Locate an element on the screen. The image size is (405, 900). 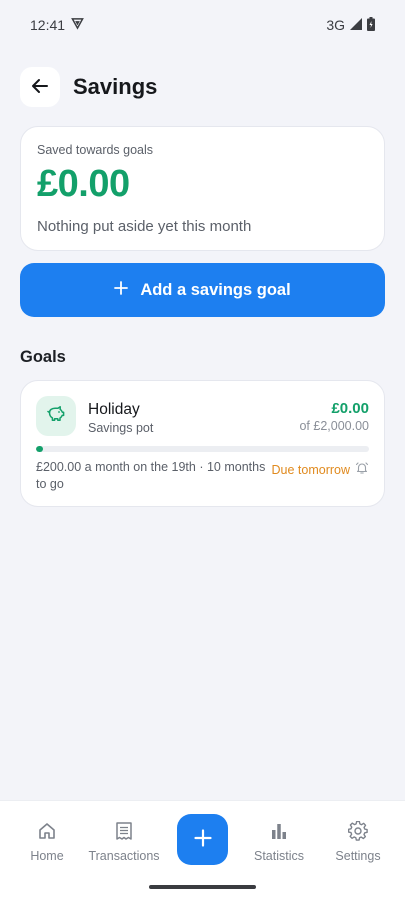
goal-type: Savings pot is located at coordinates (121, 428).